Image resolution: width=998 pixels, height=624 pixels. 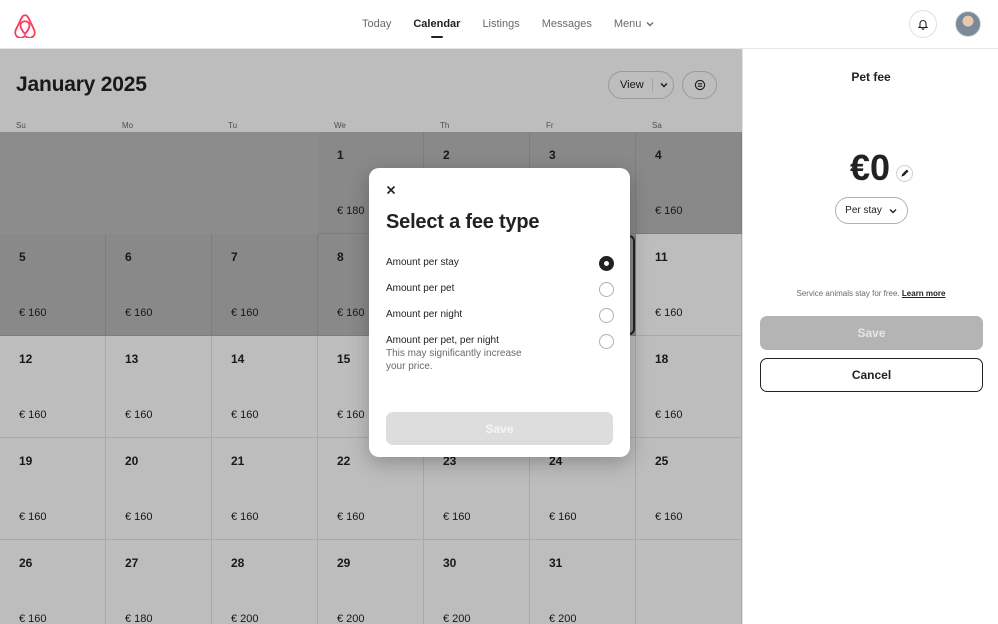 I want to click on close-icon, so click(x=391, y=190).